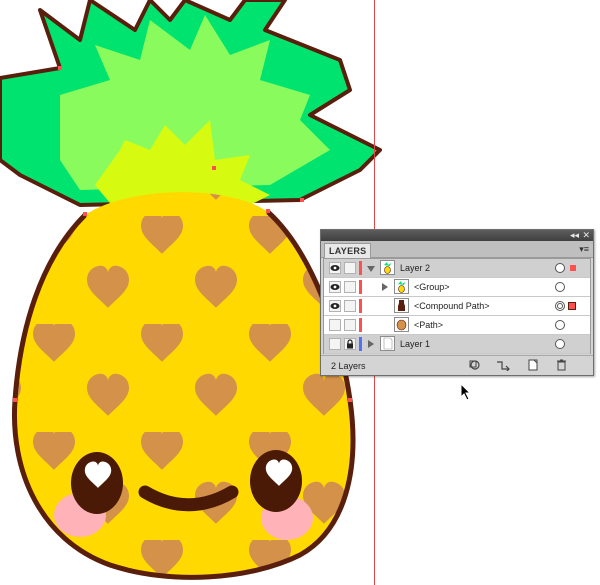 This screenshot has height=585, width=600. Describe the element at coordinates (457, 249) in the screenshot. I see `panel-tab-bar: LAYERS ▾≡` at that location.